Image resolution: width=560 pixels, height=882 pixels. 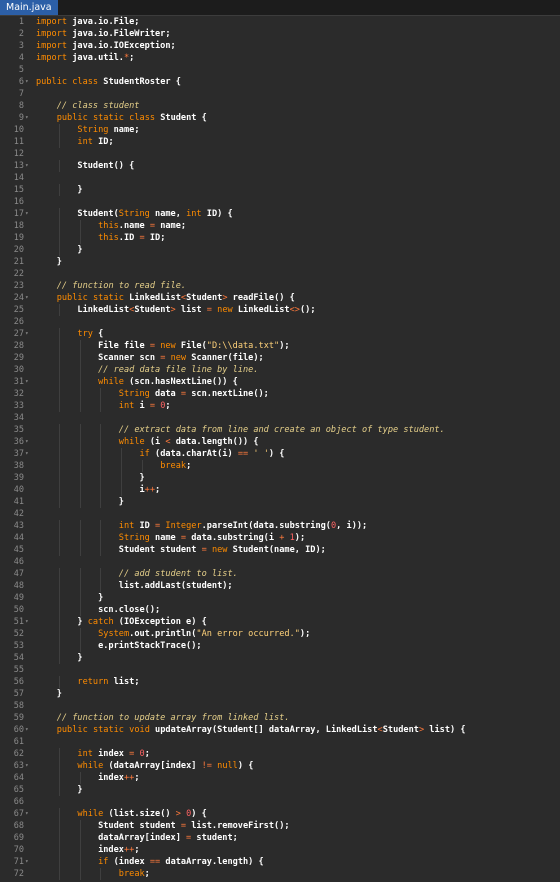 I want to click on code-line: 44 String name = data.substring(i + 1);, so click(x=280, y=538).